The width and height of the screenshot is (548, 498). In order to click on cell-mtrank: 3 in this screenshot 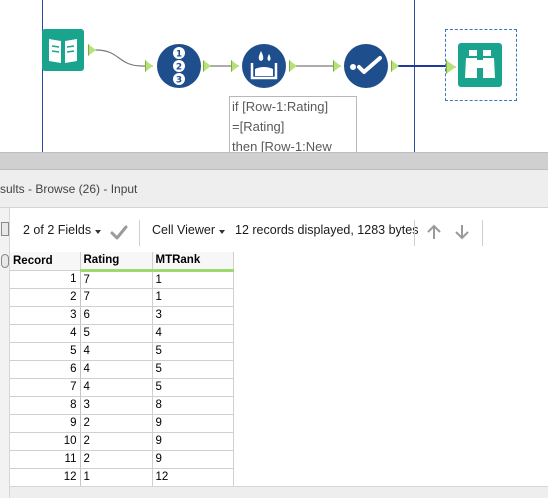, I will do `click(193, 315)`.